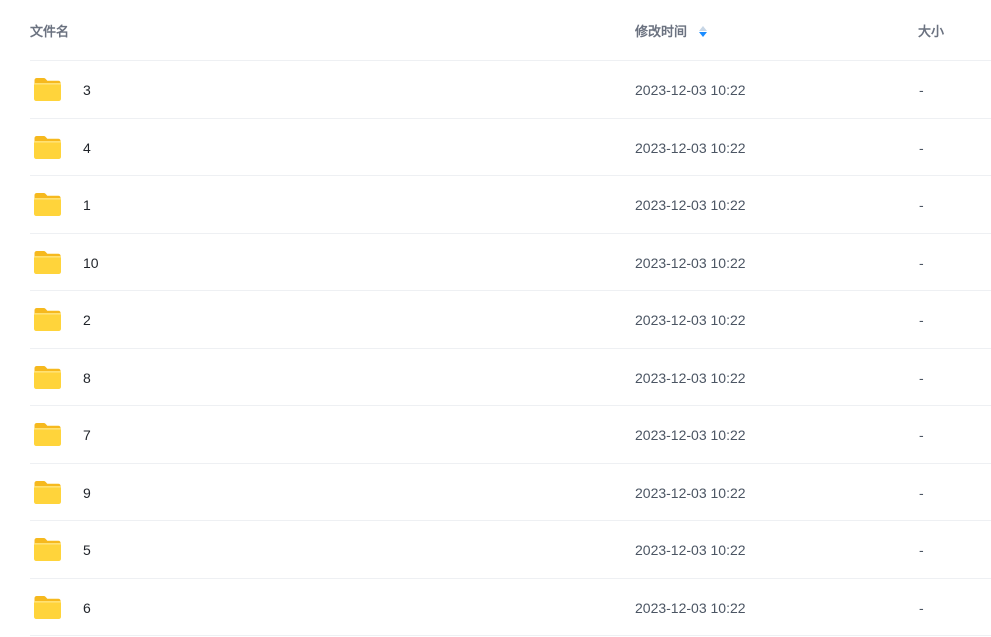  What do you see at coordinates (510, 320) in the screenshot?
I see `table-row: 2 2023-12-03 10:22 -` at bounding box center [510, 320].